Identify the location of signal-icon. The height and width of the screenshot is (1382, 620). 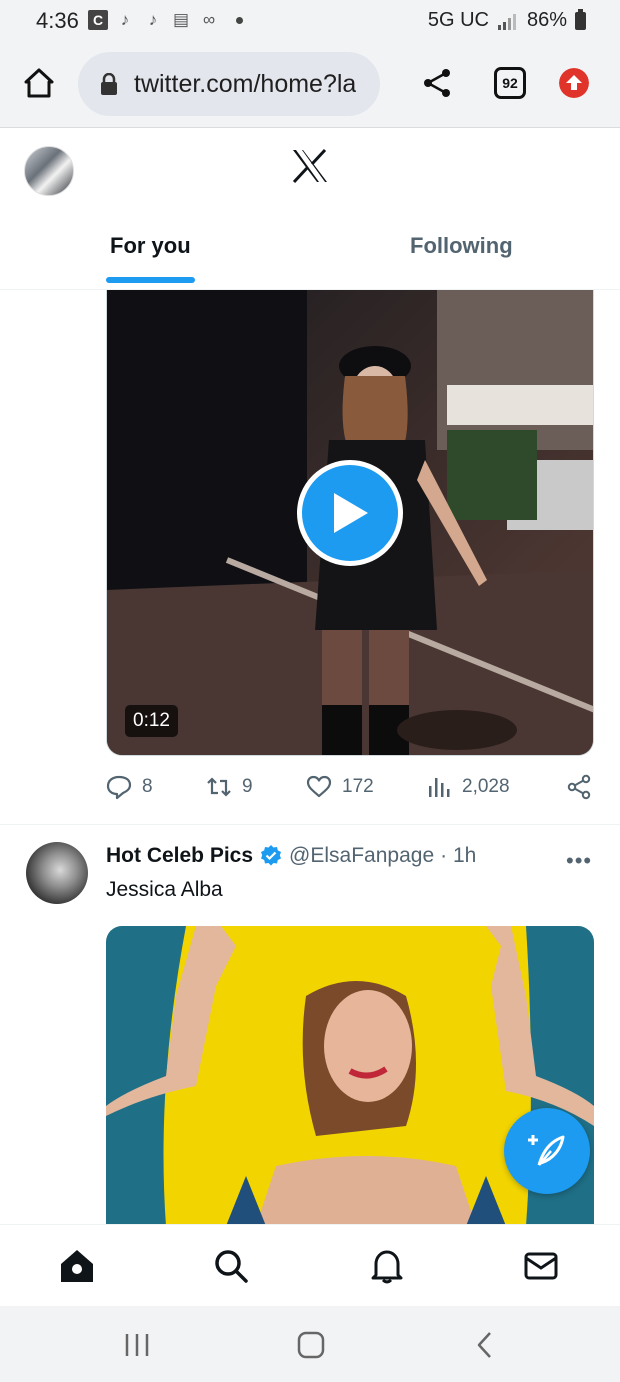
(506, 21).